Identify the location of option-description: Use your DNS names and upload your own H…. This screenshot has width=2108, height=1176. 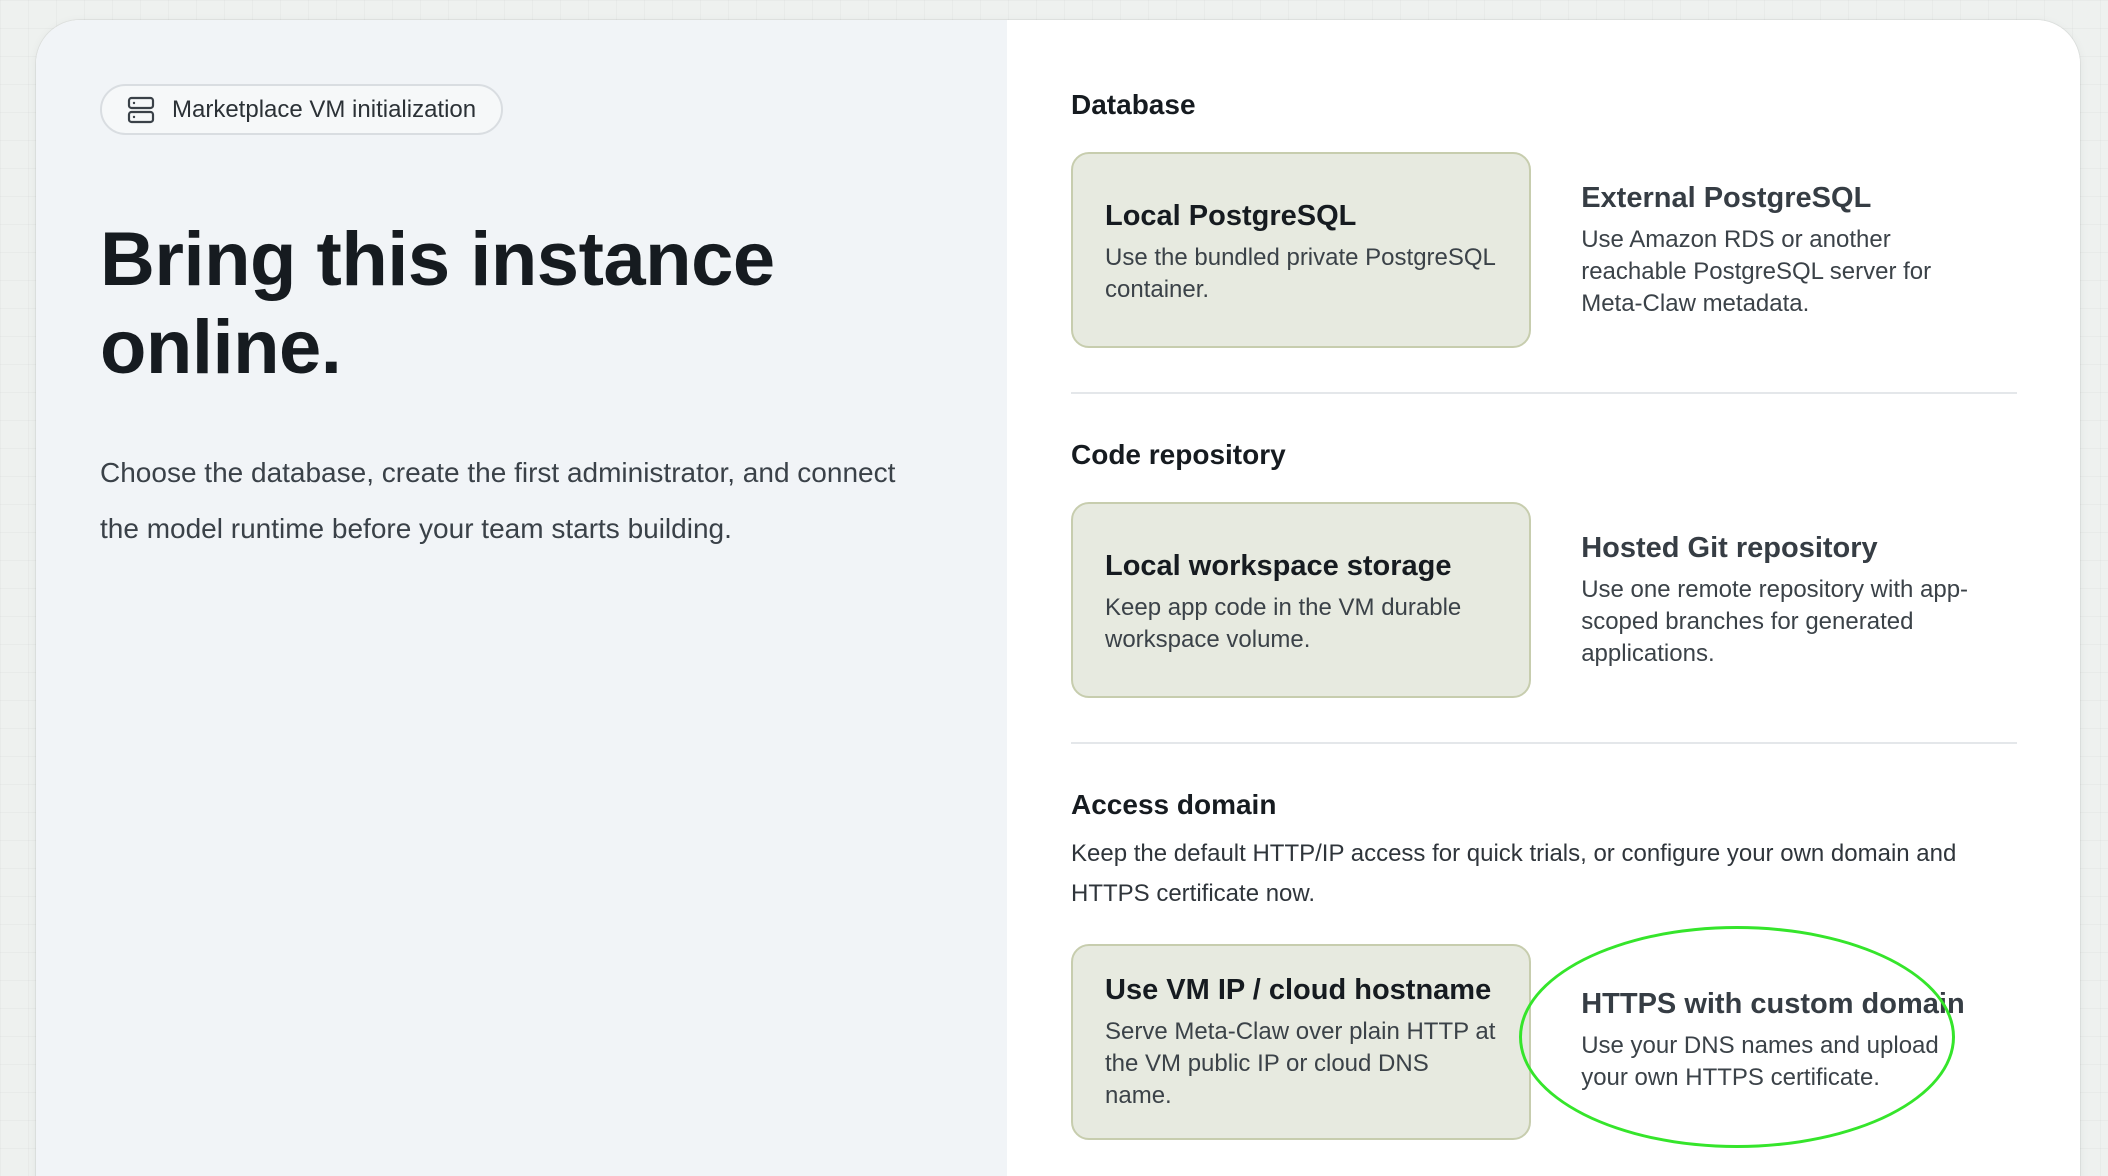
(1799, 1062).